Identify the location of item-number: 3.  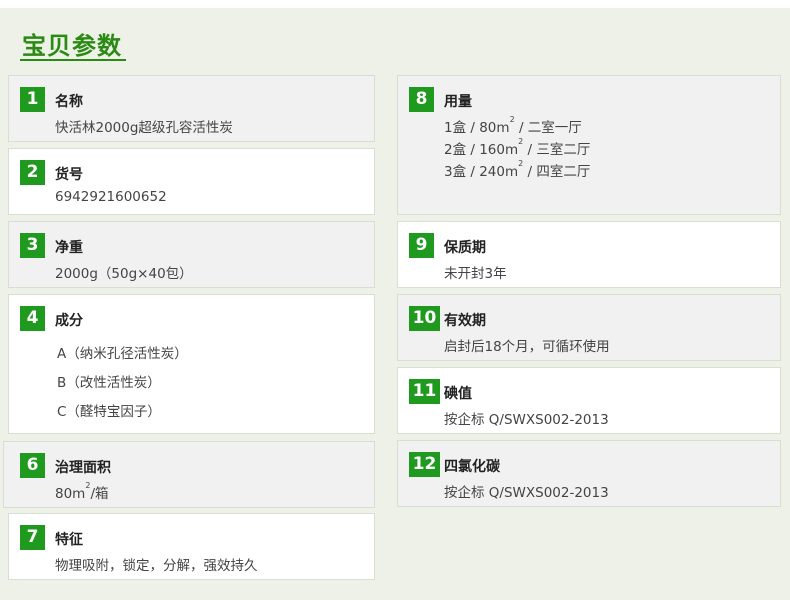
(32, 245).